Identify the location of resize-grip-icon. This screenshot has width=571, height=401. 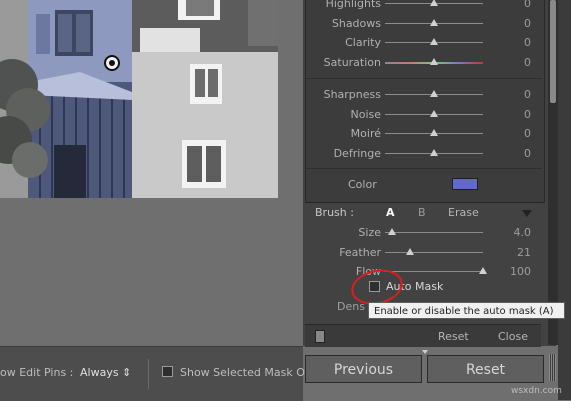
(552, 367).